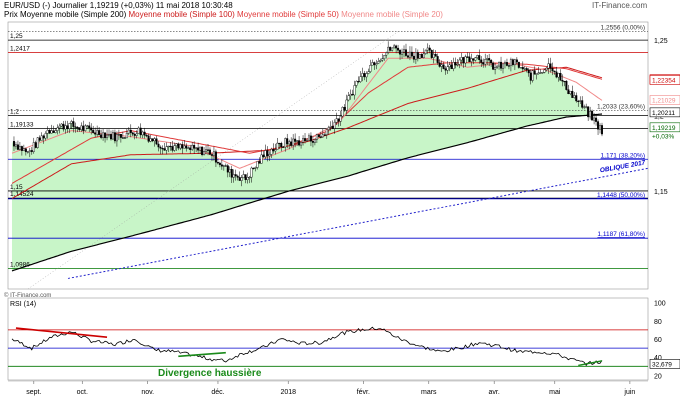  What do you see at coordinates (662, 364) in the screenshot?
I see `rsi-value-label: 32,679` at bounding box center [662, 364].